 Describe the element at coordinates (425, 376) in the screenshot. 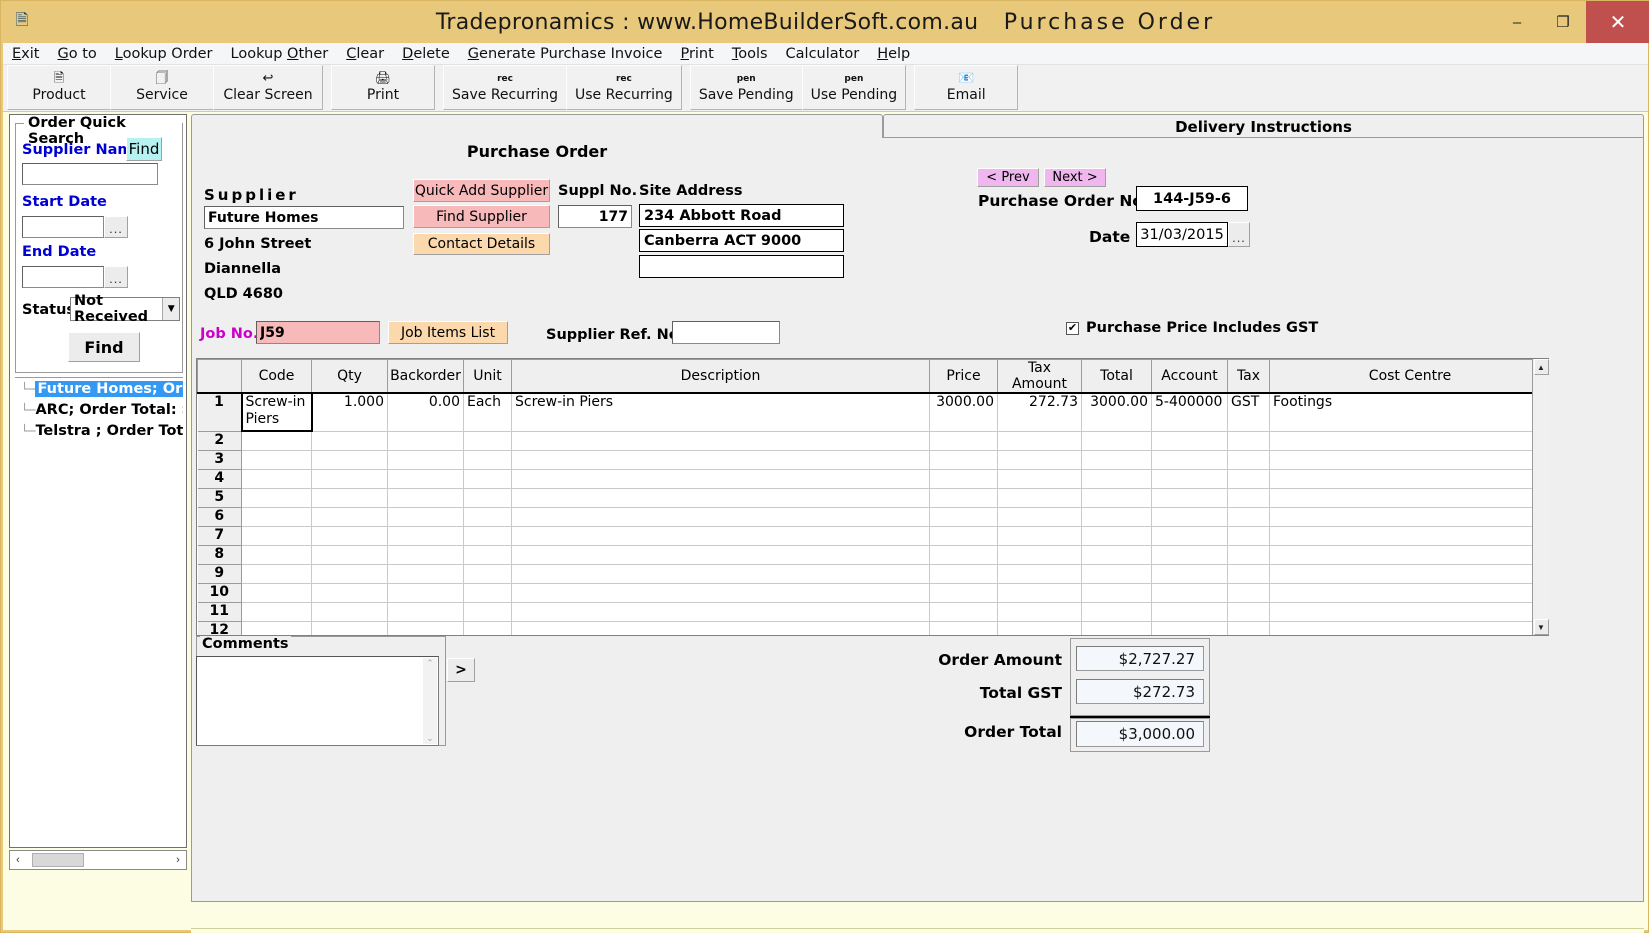

I see `col-backorder: Backorder` at that location.